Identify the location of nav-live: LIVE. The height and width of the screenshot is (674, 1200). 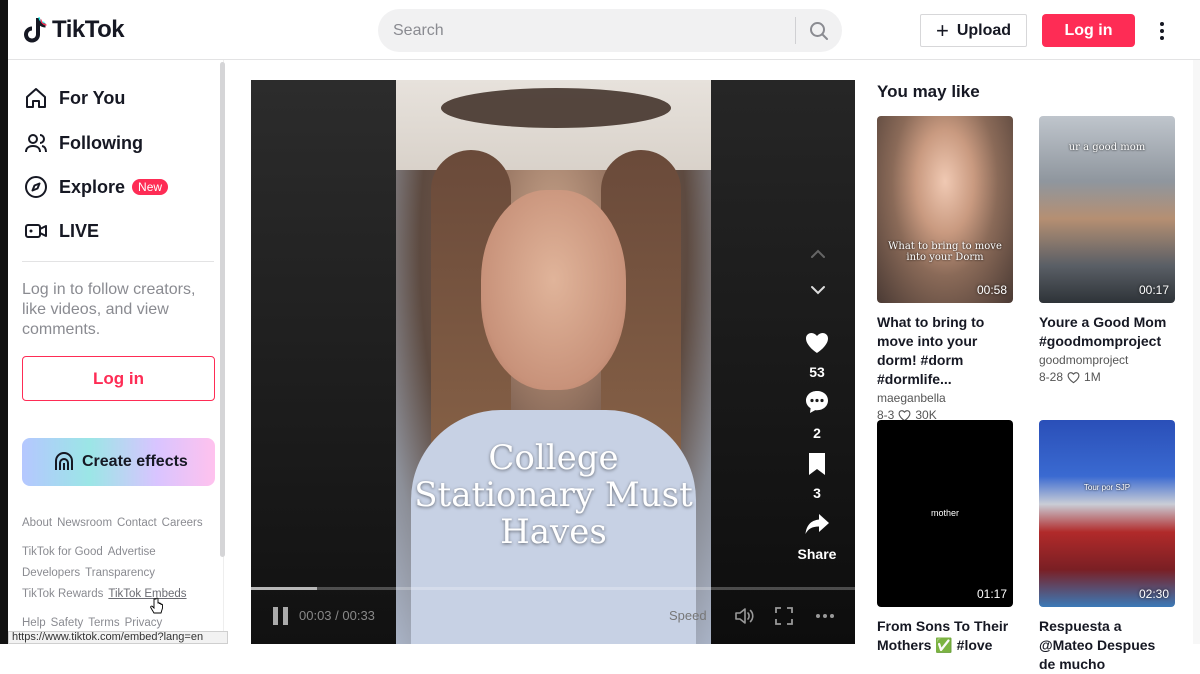
(61, 231).